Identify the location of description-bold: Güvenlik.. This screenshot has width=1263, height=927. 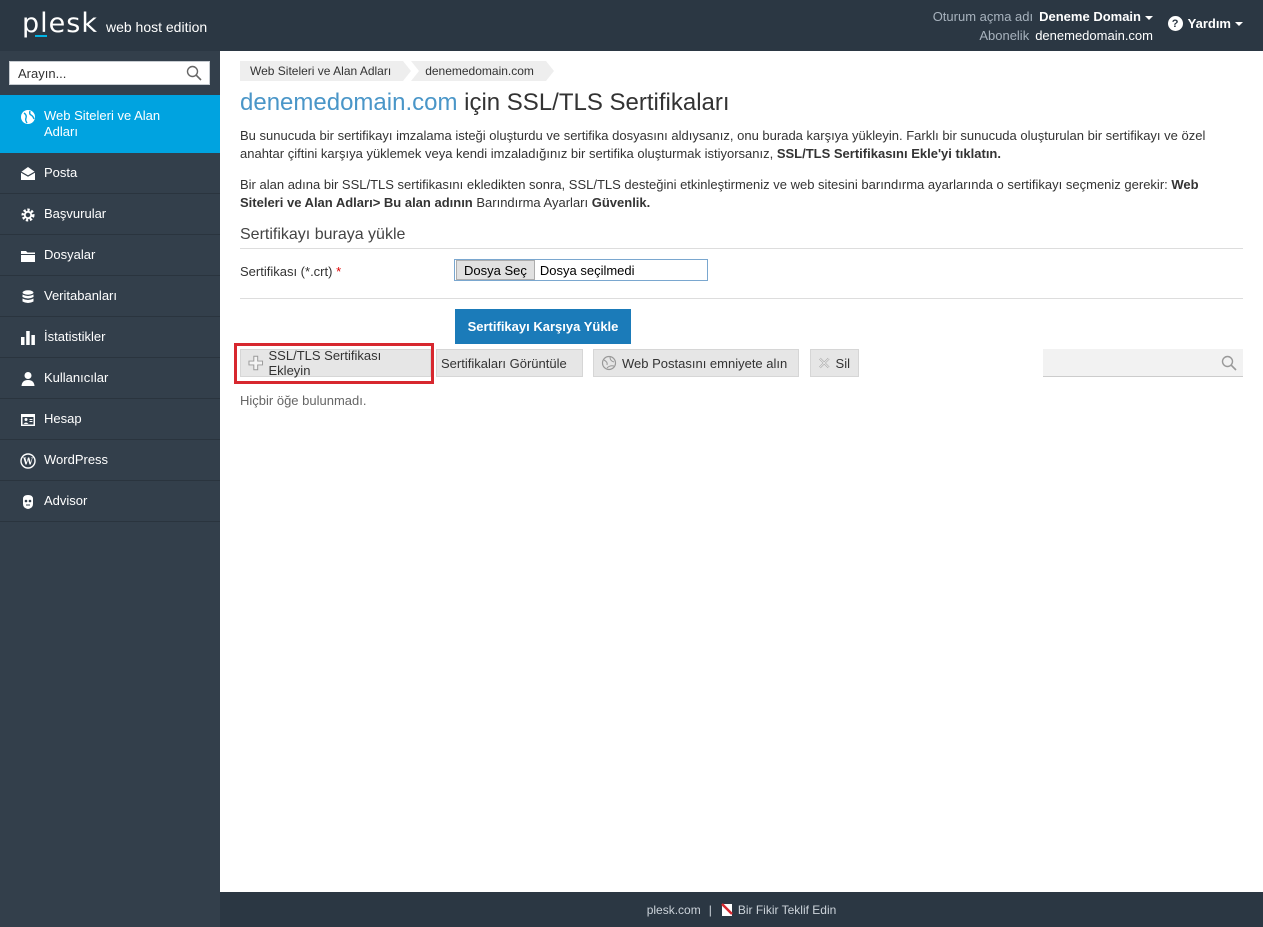
(621, 202).